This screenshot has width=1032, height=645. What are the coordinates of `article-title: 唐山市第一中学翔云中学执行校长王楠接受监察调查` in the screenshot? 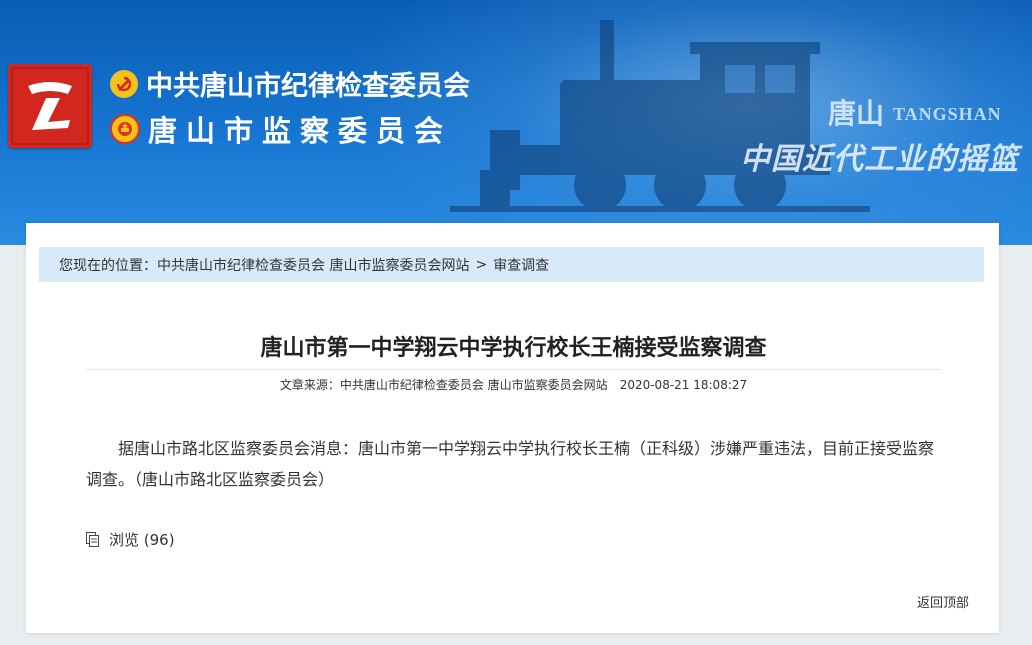 It's located at (513, 348).